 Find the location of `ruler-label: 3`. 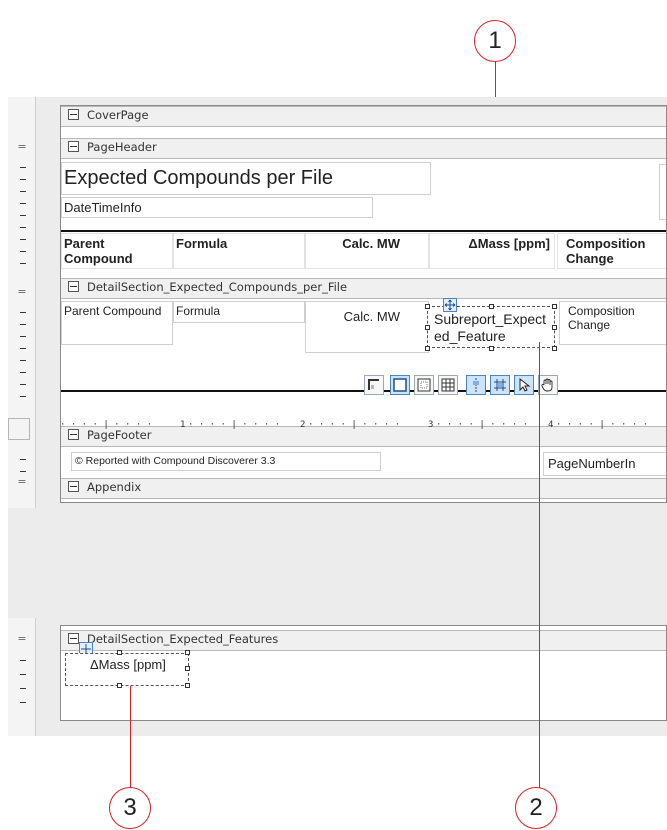

ruler-label: 3 is located at coordinates (431, 425).